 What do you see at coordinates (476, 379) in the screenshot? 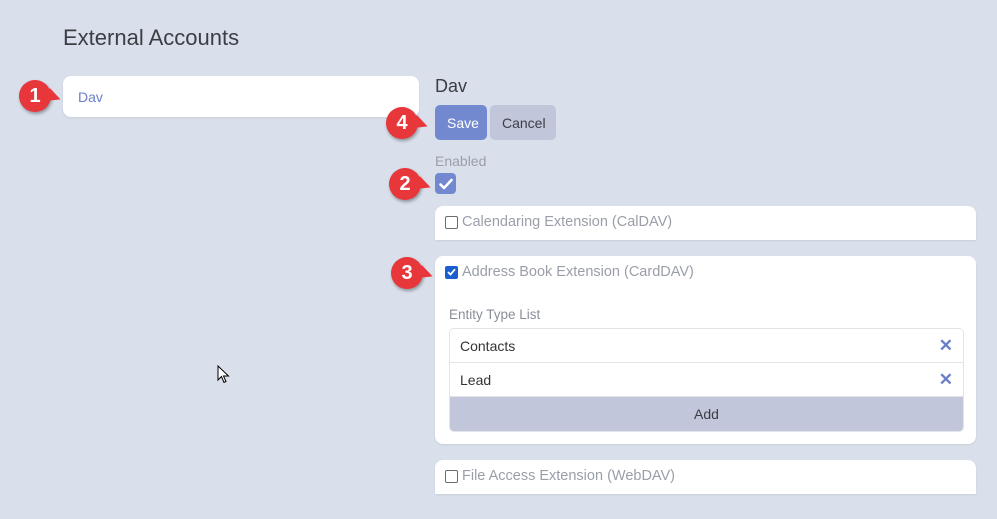
I see `entity-name: Lead` at bounding box center [476, 379].